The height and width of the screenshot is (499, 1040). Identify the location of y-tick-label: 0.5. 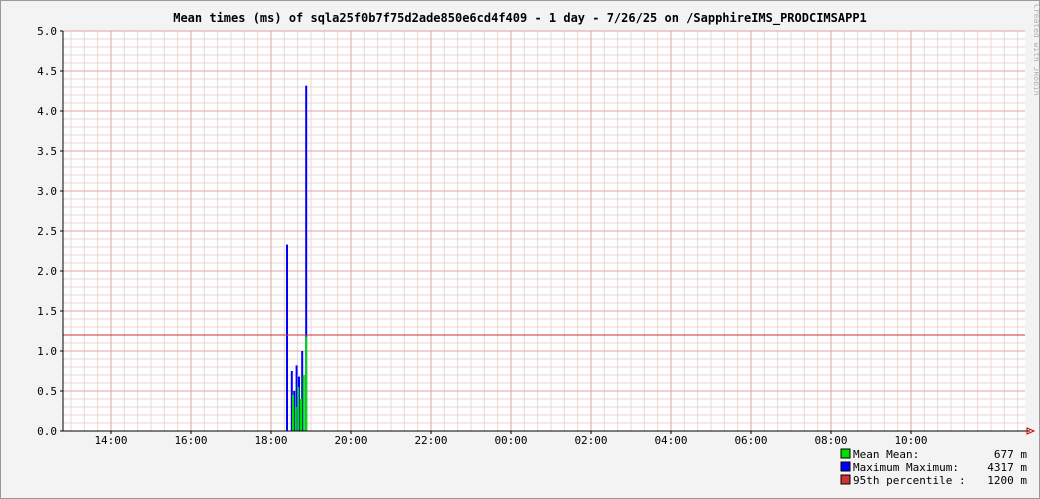
(47, 391).